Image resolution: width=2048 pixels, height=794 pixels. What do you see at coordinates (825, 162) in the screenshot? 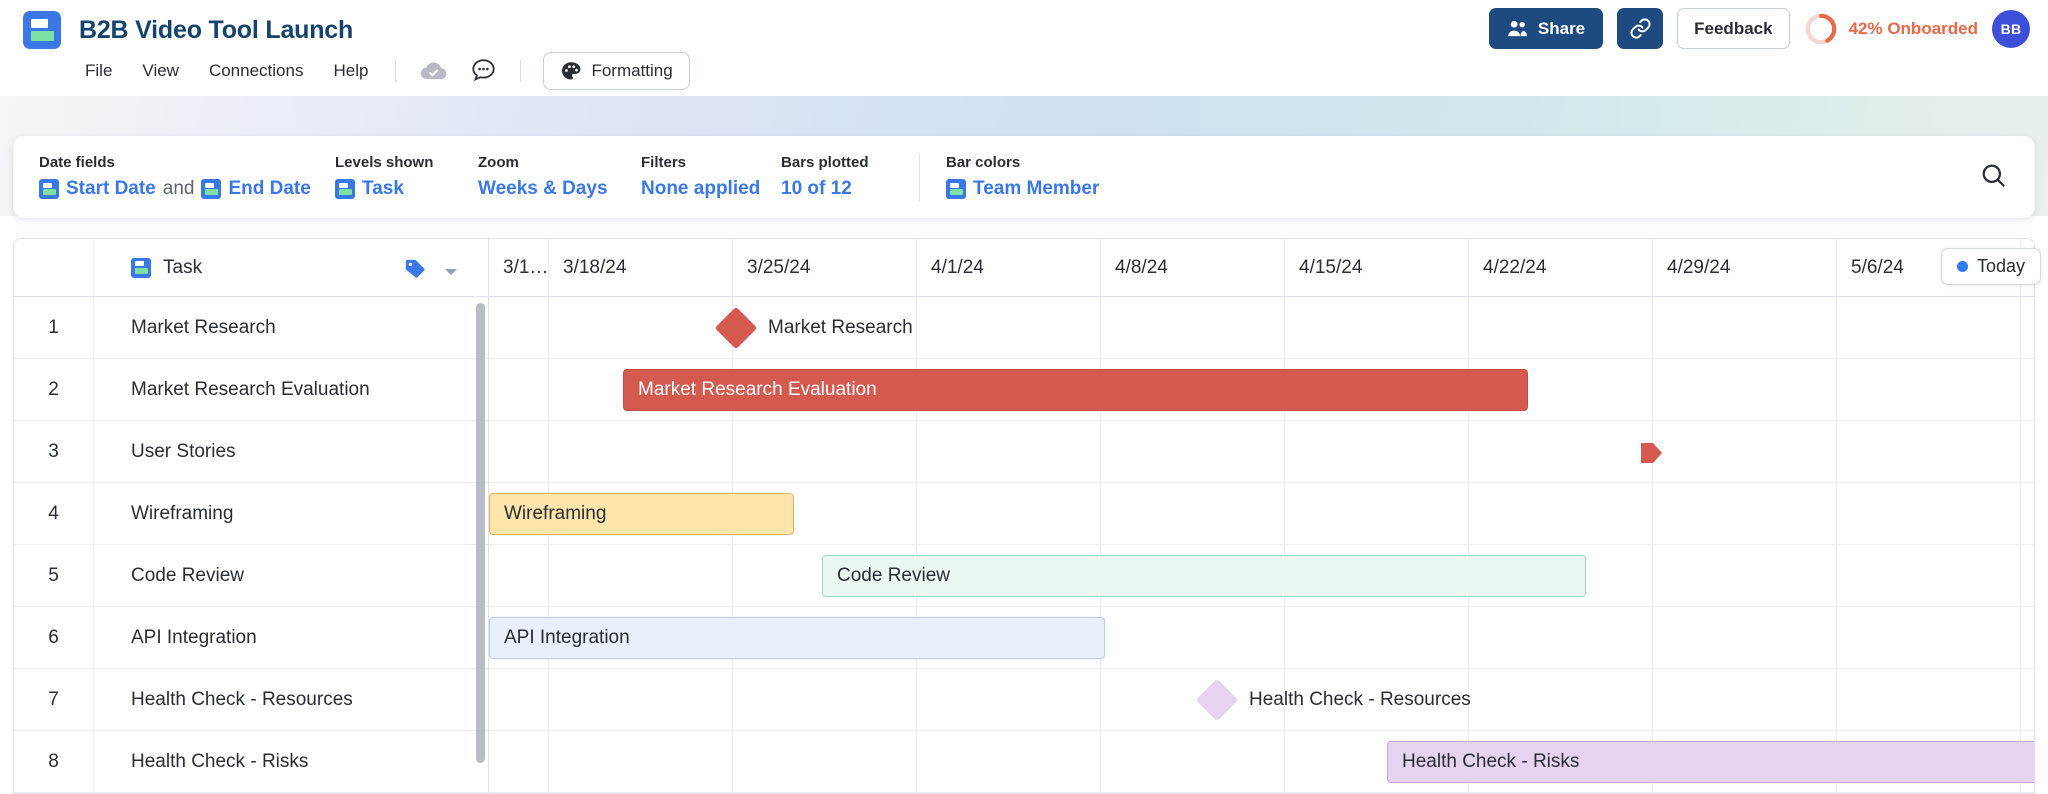
I see `bars-plotted-label: Bars plotted` at bounding box center [825, 162].